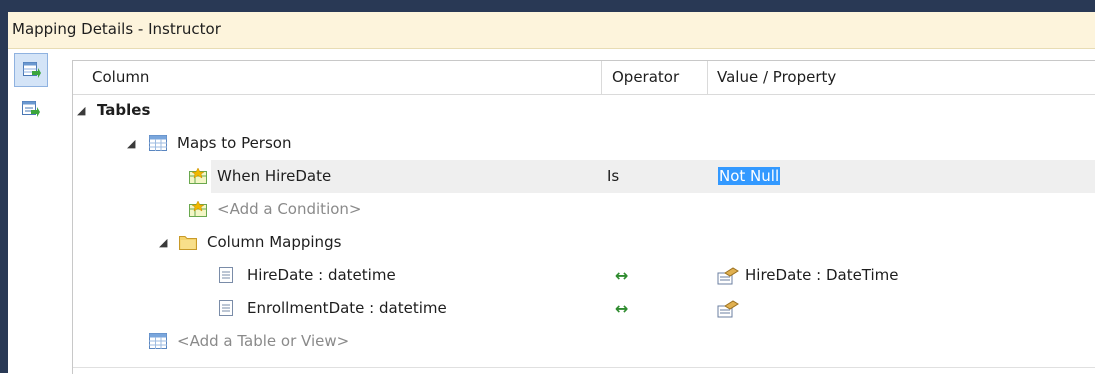 Image resolution: width=1095 pixels, height=374 pixels. I want to click on condition-value: Not Null, so click(749, 176).